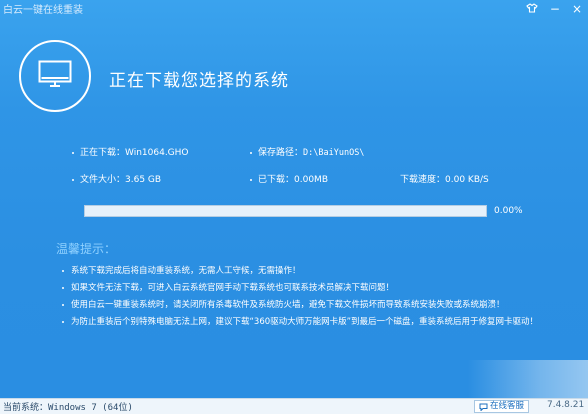  What do you see at coordinates (507, 406) in the screenshot?
I see `online-service-label: 在线客服` at bounding box center [507, 406].